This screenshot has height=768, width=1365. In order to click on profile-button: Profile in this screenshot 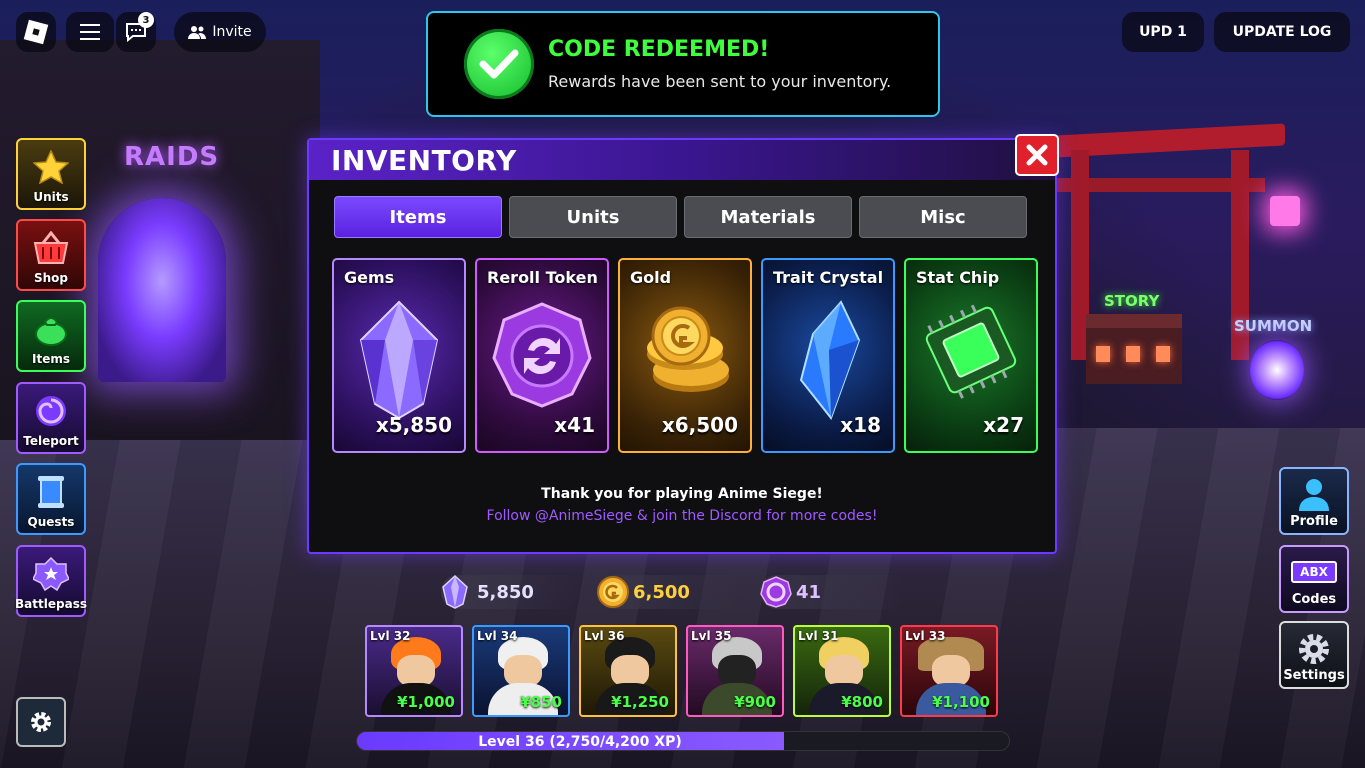, I will do `click(1314, 501)`.